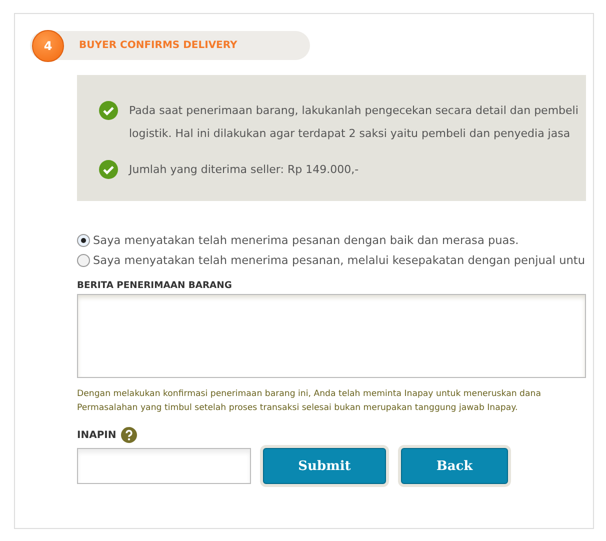 This screenshot has height=541, width=606. What do you see at coordinates (309, 401) in the screenshot?
I see `note-text: Dengan melakukan konfirmasi penerimaan barang ini, Anda telah meminta Inapay untuk meneruskan dana Permasalahan yang timbul setelah proses transaksi selesai bukan merupakan tanggung jawab Inapay.` at bounding box center [309, 401].